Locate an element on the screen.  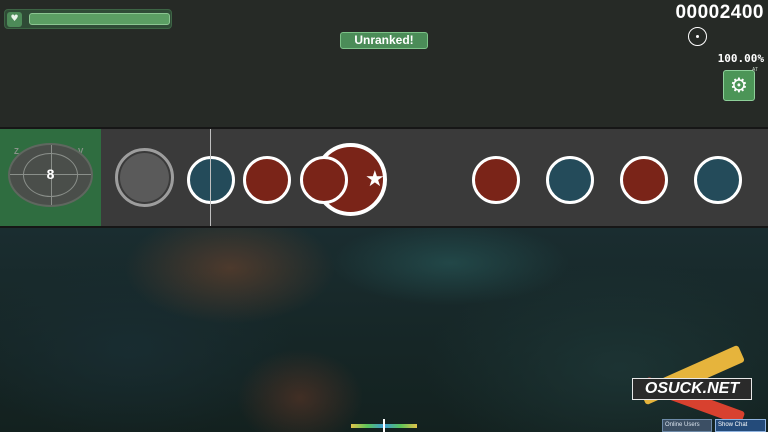
hit-error-marker is located at coordinates (384, 425).